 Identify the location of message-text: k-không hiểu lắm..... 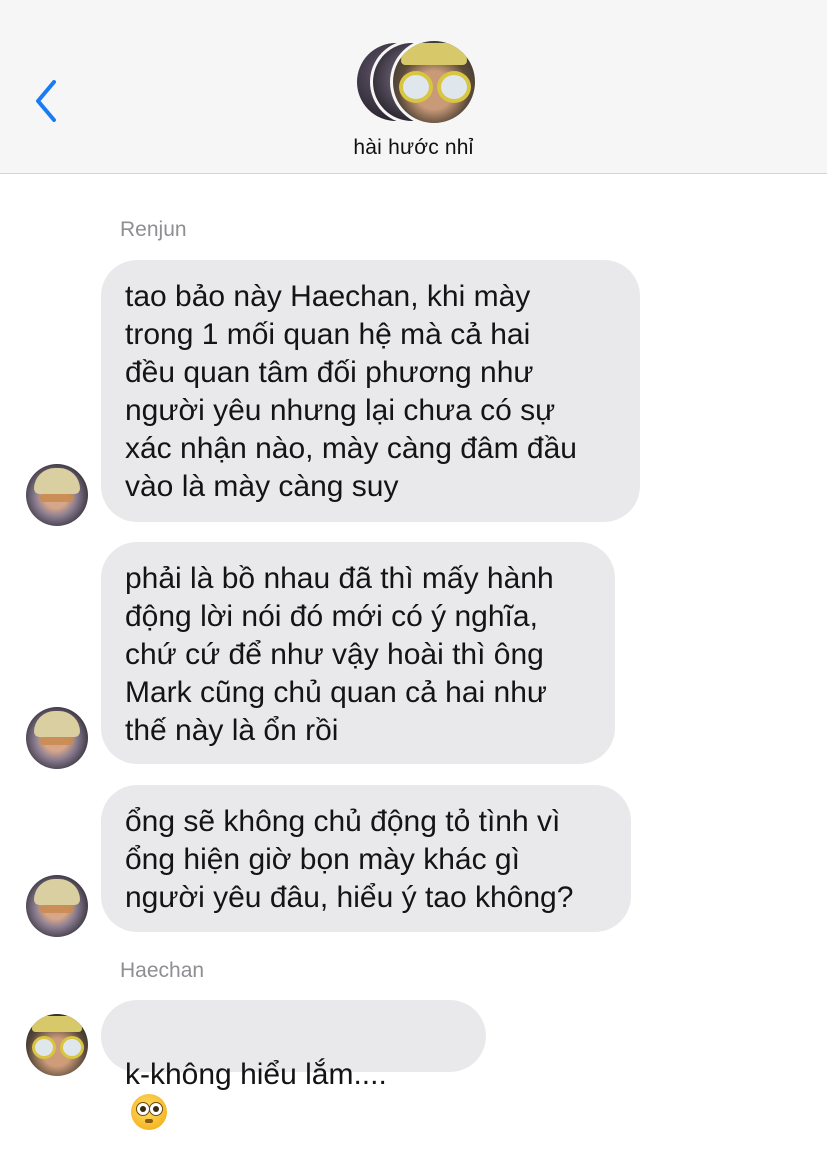
(256, 1074).